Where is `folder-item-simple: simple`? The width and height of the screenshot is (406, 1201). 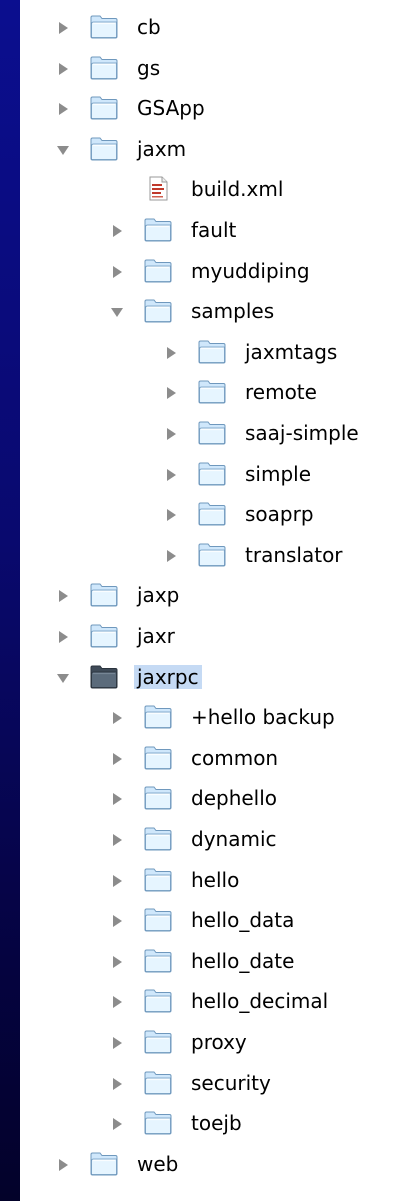
folder-item-simple: simple is located at coordinates (213, 473).